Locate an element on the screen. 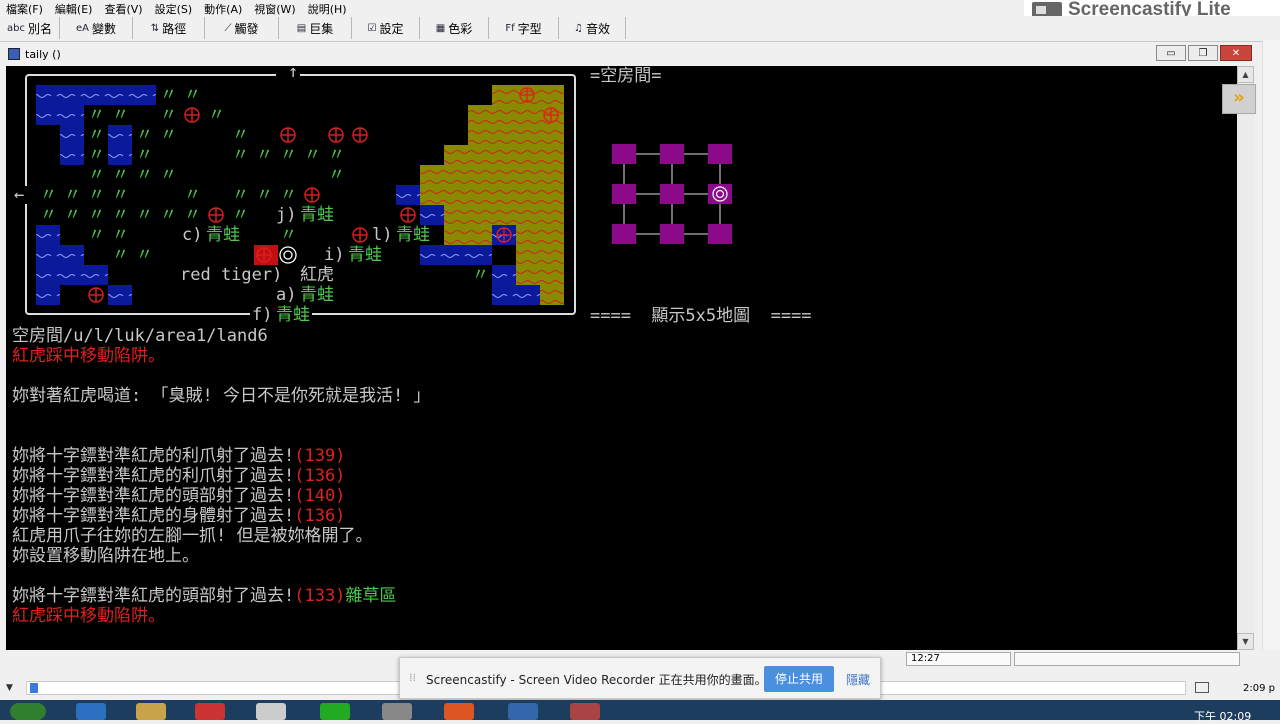 This screenshot has height=724, width=1280. scroll-down-icon: ▼ is located at coordinates (1245, 641).